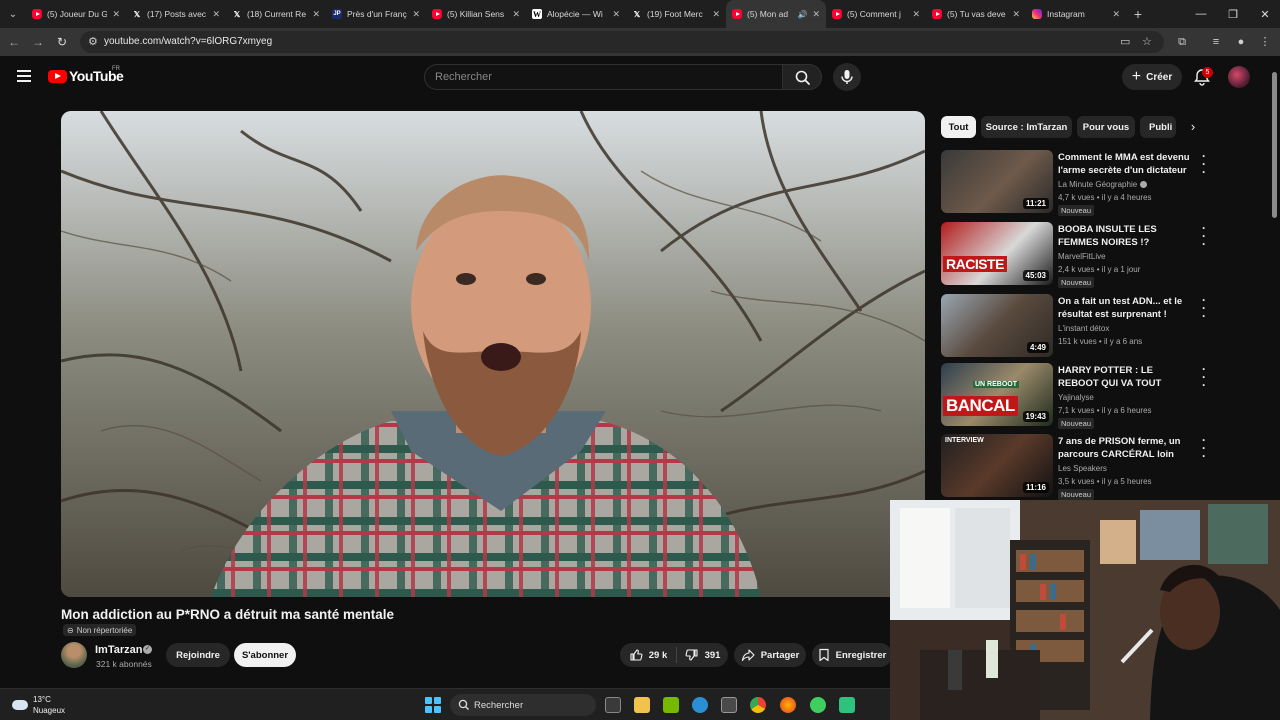  Describe the element at coordinates (1239, 77) in the screenshot. I see `account-avatar` at that location.